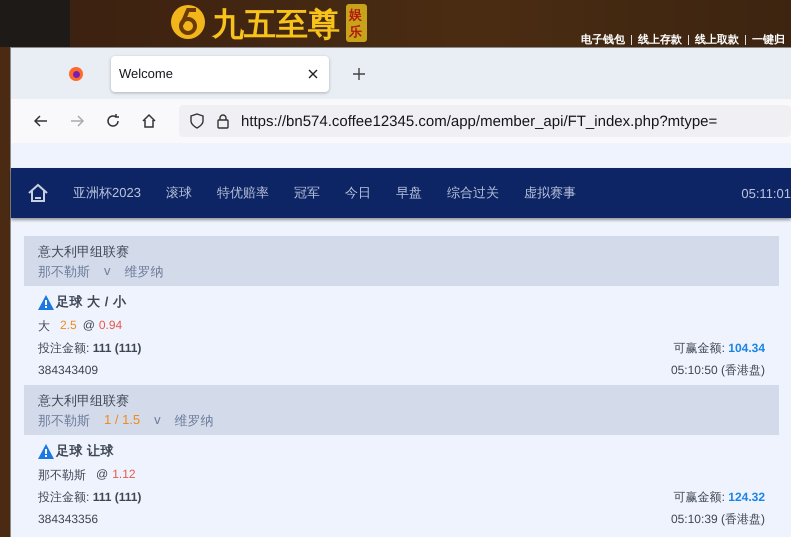  I want to click on nav-item: 虚拟赛事, so click(550, 193).